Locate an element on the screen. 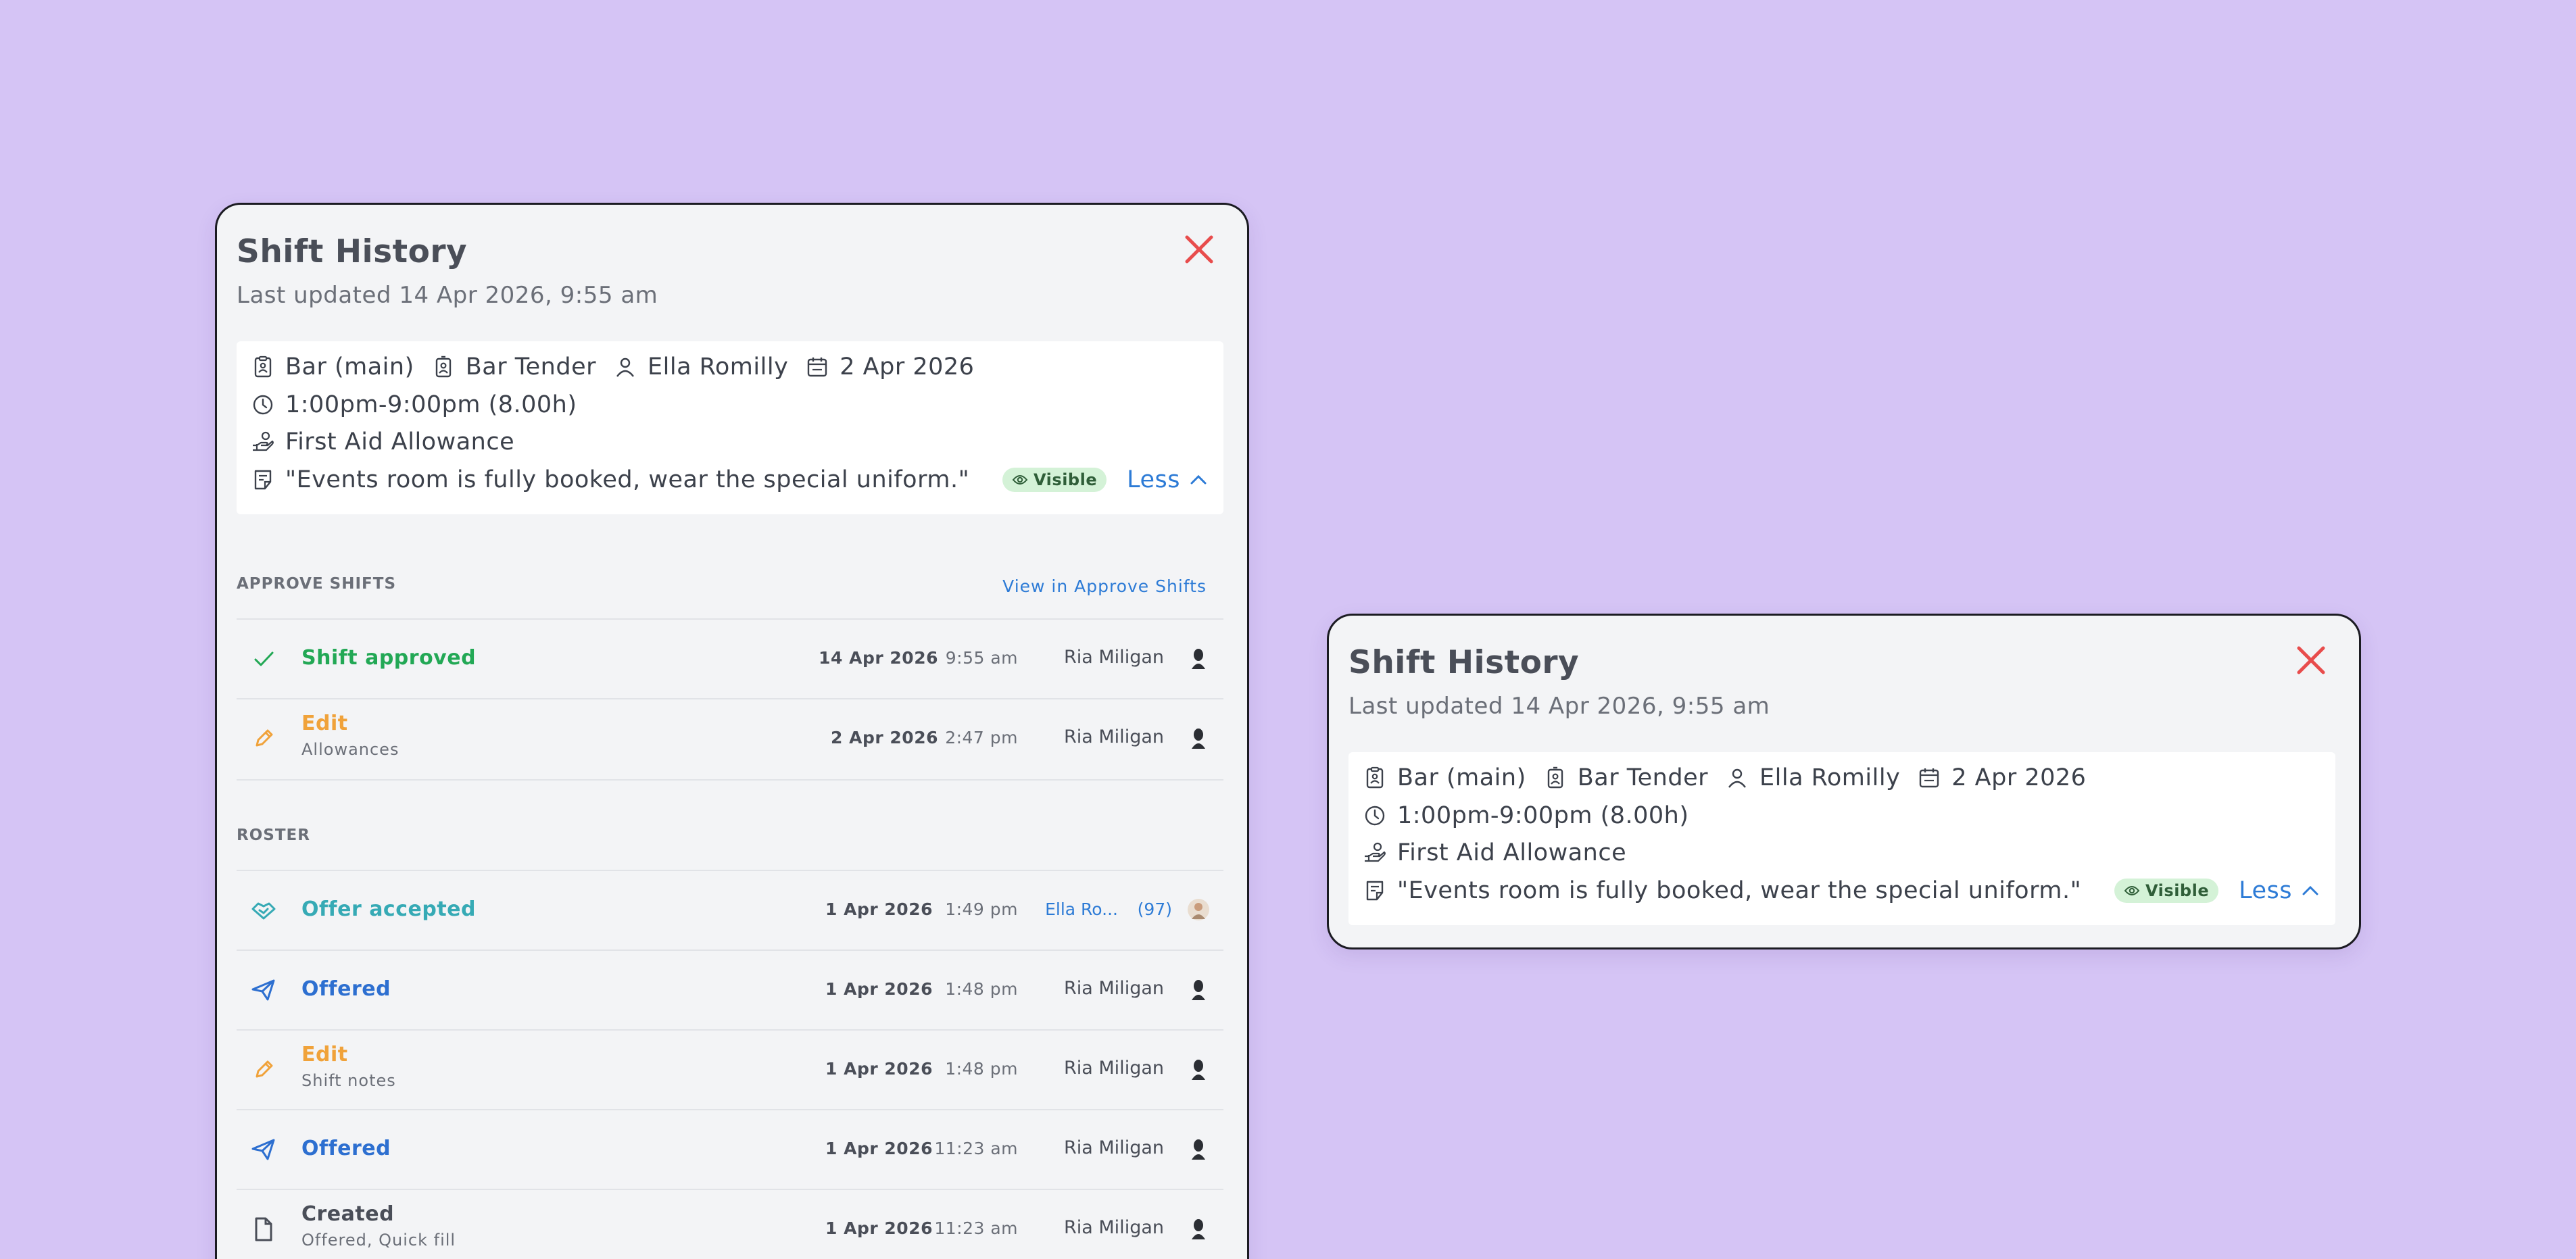 Image resolution: width=2576 pixels, height=1259 pixels. history-action-detail: Offered, Quick fill is located at coordinates (379, 1240).